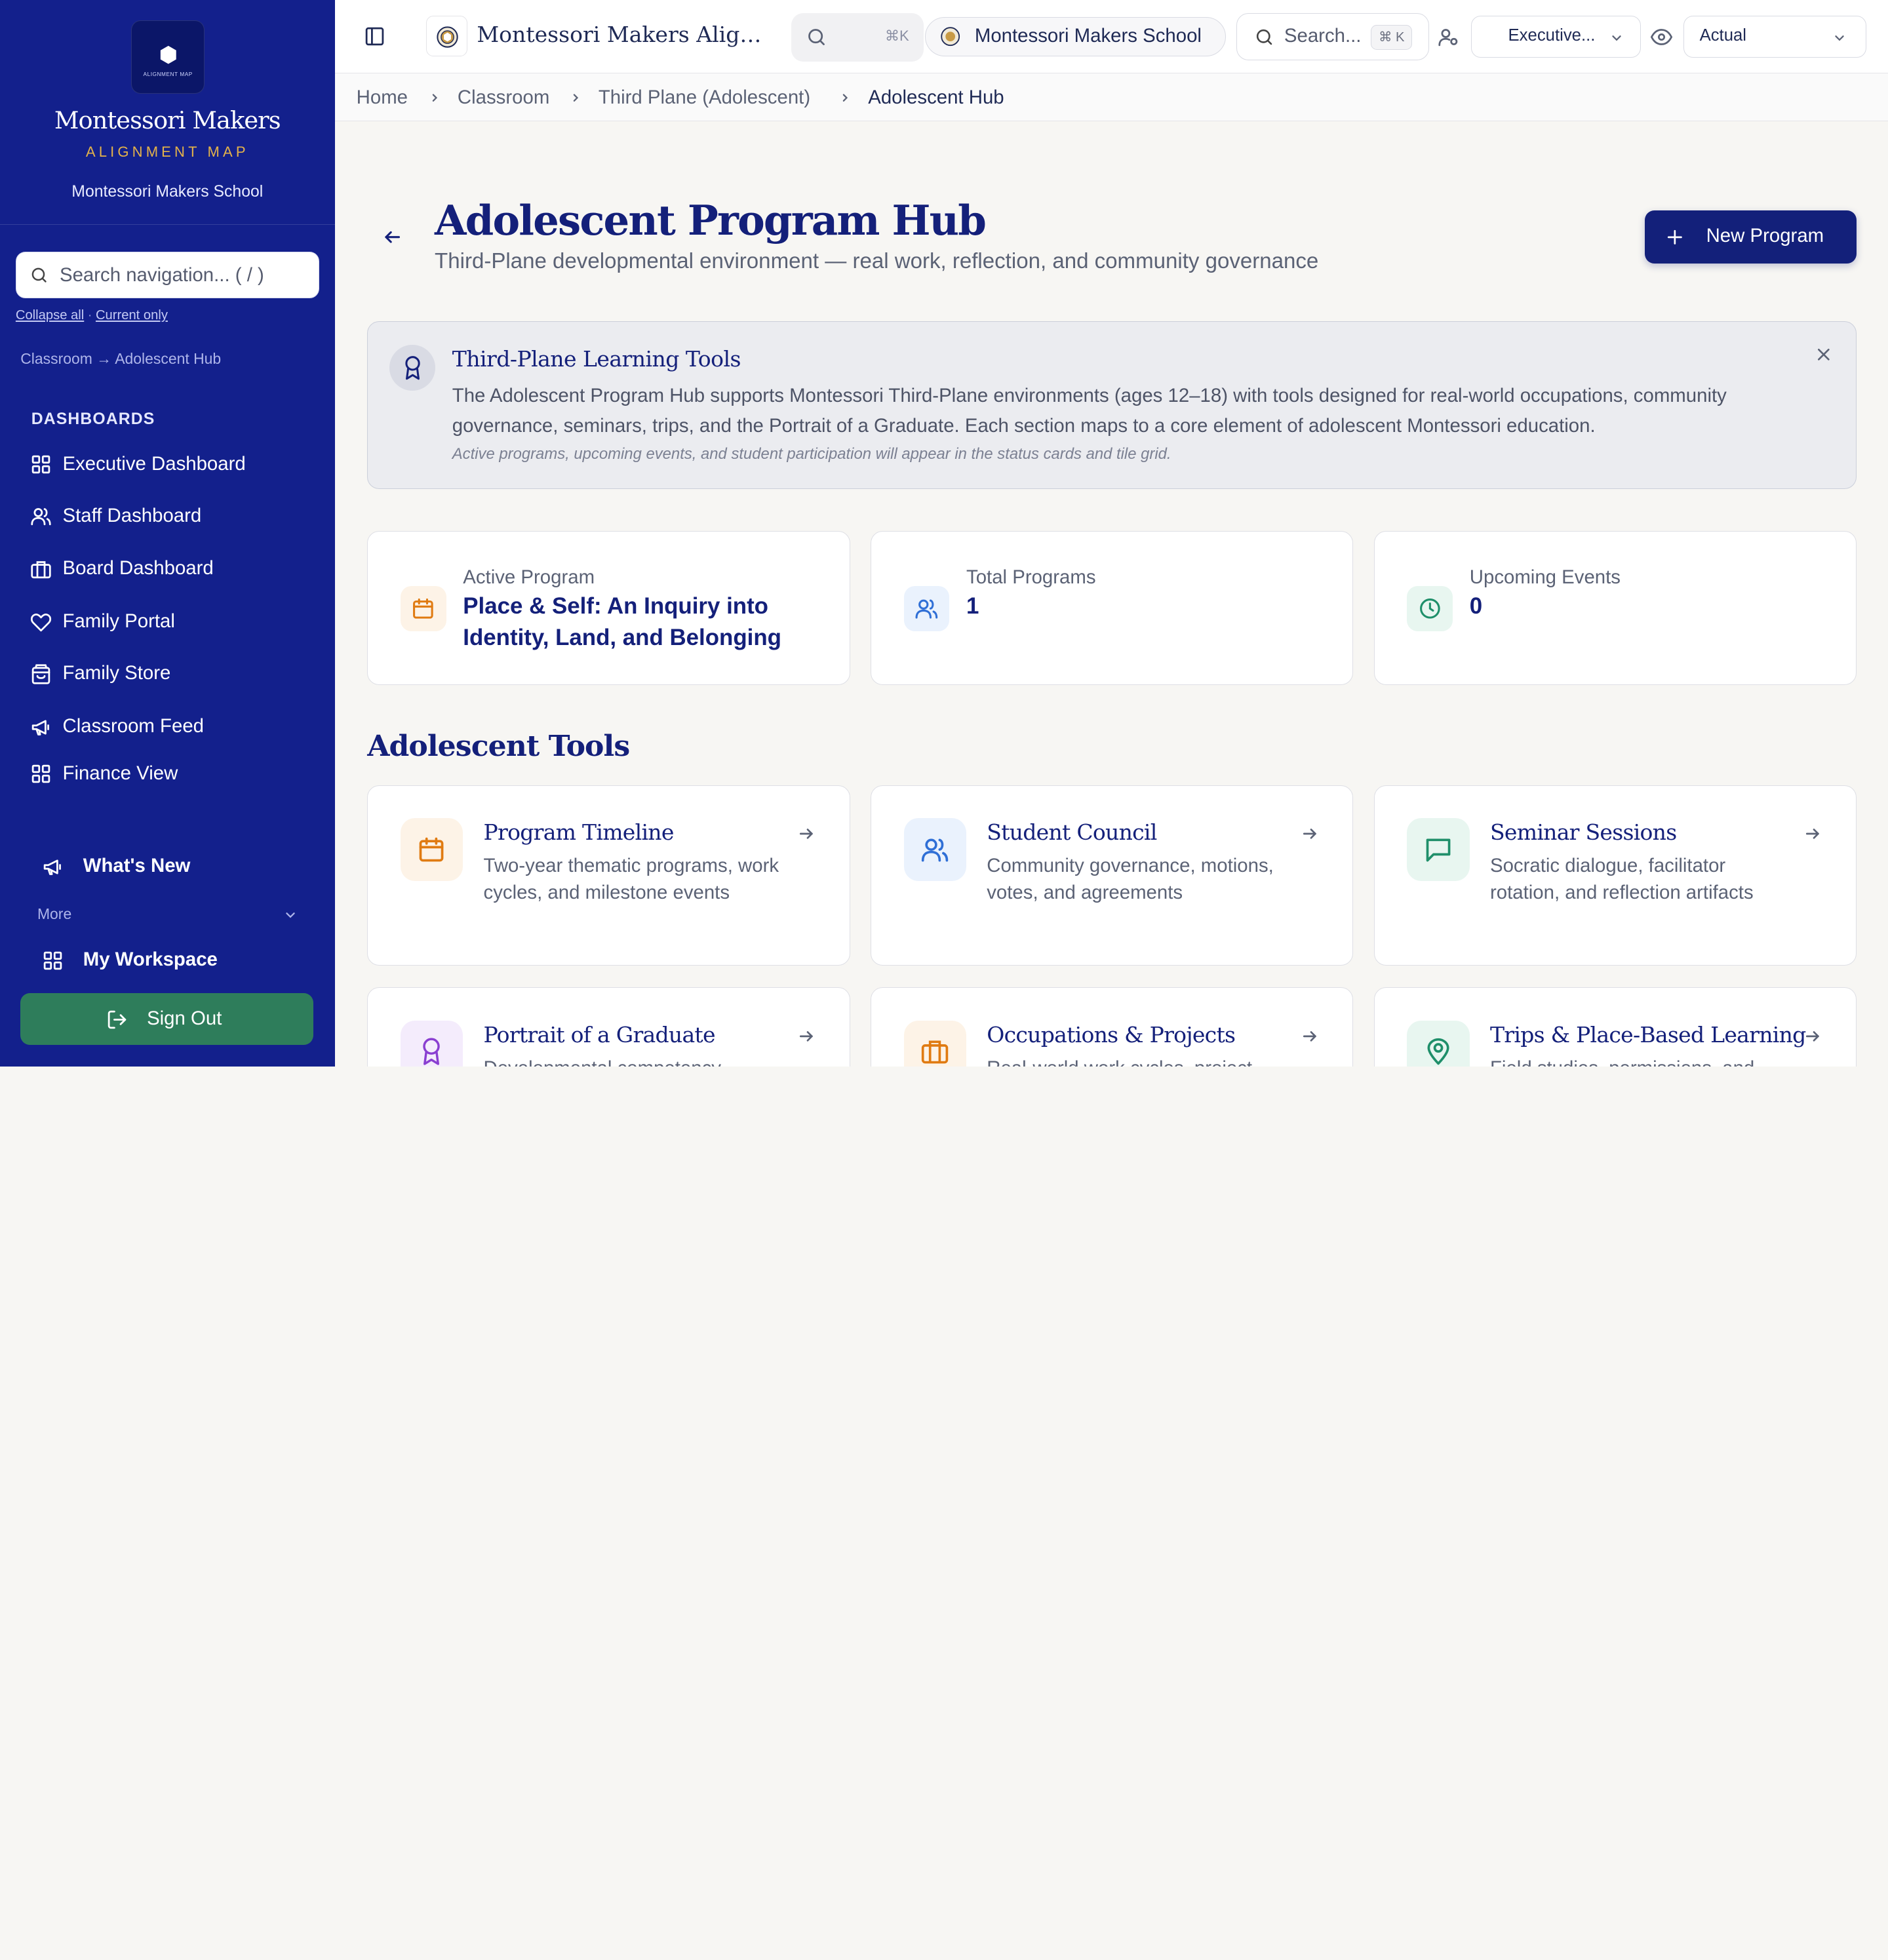 This screenshot has height=1960, width=1888. Describe the element at coordinates (529, 577) in the screenshot. I see `stat-label: Active Program` at that location.